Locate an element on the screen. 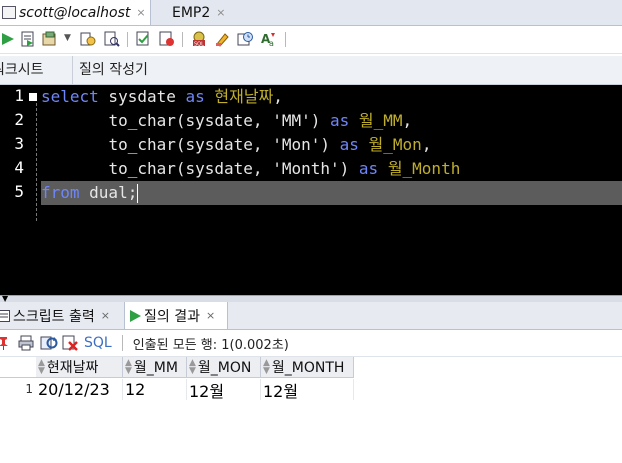 The width and height of the screenshot is (622, 463). current-code-line: from dual; is located at coordinates (331, 193).